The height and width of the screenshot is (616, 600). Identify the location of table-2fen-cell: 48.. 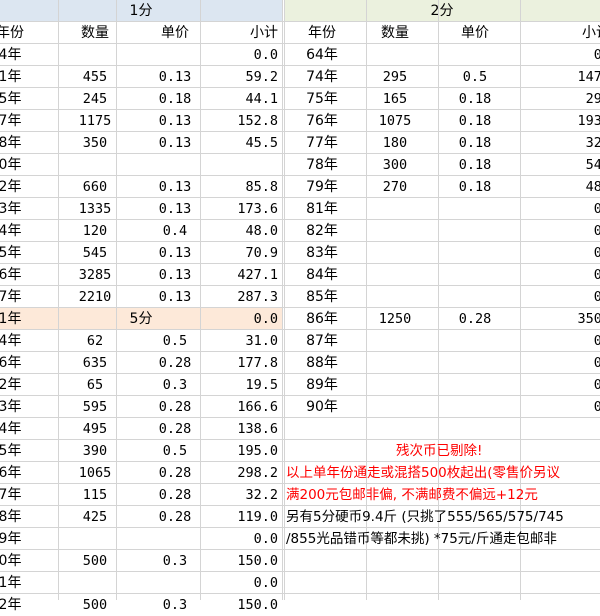
(550, 187).